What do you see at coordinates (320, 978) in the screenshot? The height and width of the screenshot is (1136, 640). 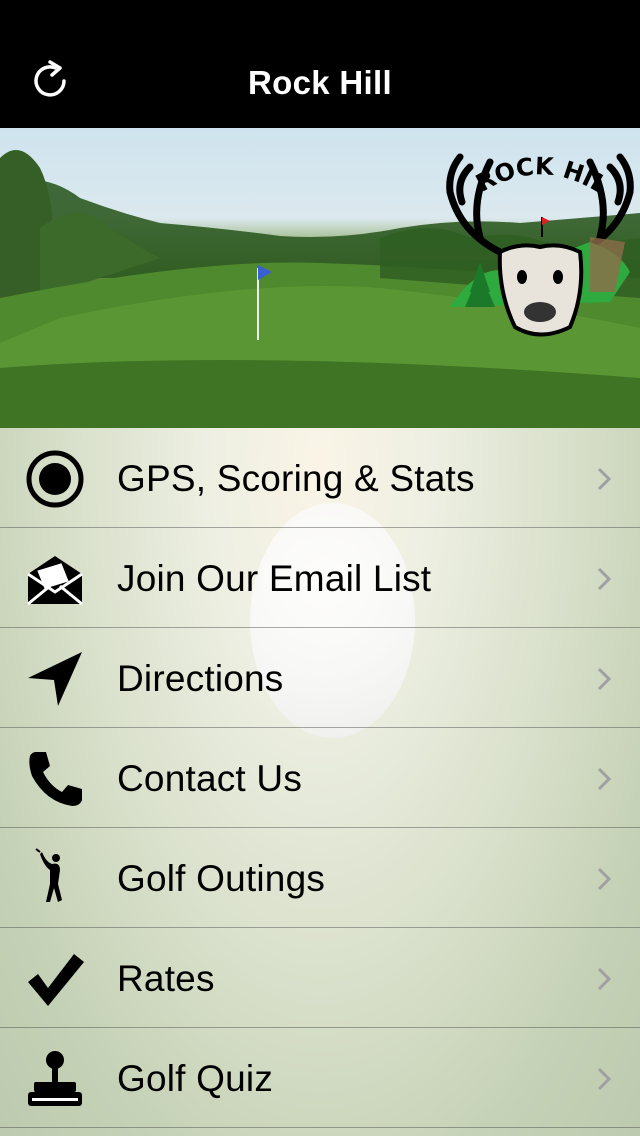 I see `menu-item-rates: Rates` at bounding box center [320, 978].